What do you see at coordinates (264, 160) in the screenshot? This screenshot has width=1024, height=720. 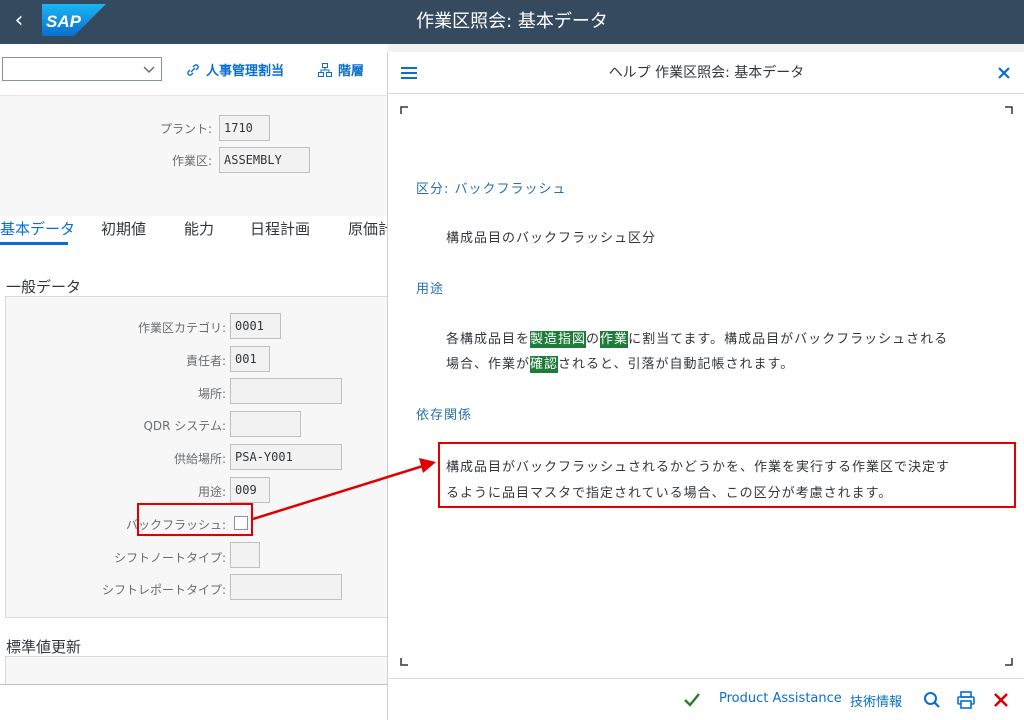 I see `workcenter-field: ASSEMBLY` at bounding box center [264, 160].